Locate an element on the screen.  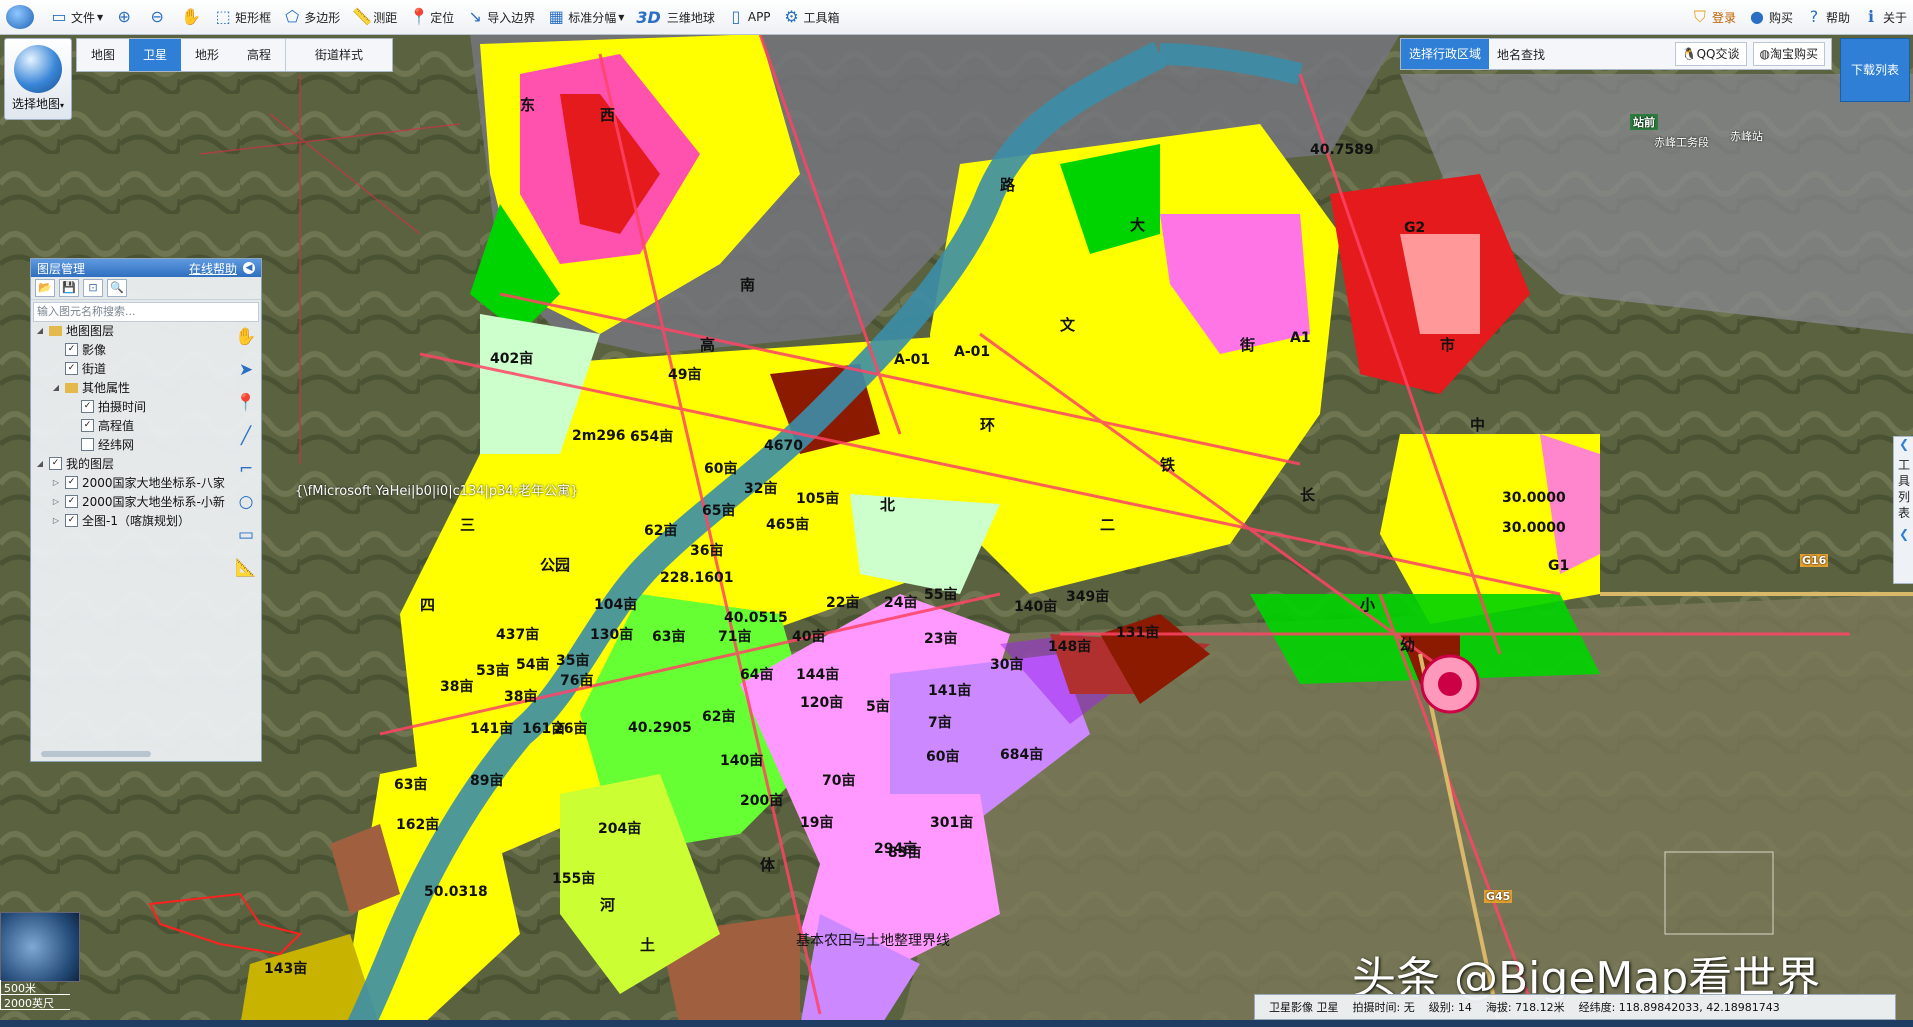
tool-list-tab: ❮ 工具列表 ❮ is located at coordinates (1903, 510).